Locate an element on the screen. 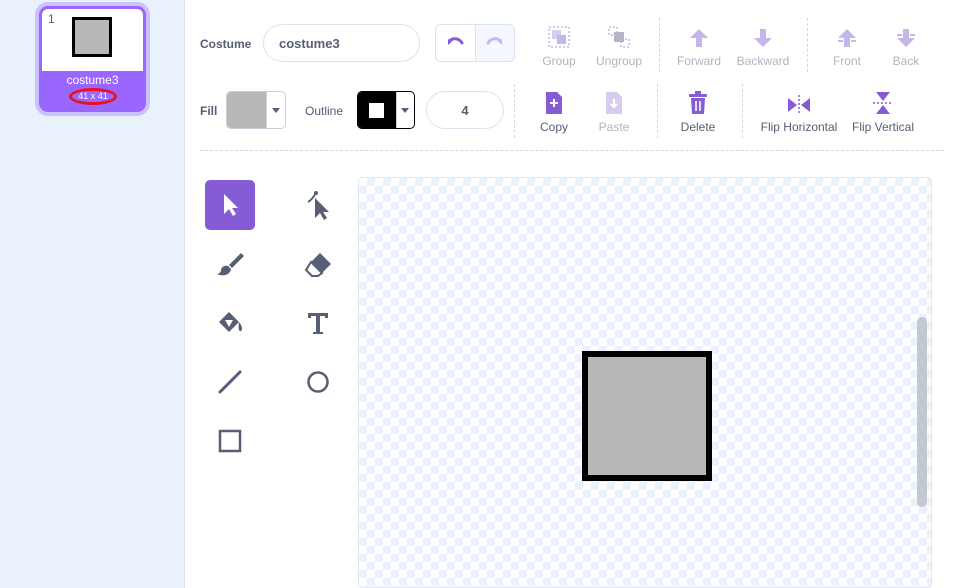  copy-label: Copy is located at coordinates (553, 127).